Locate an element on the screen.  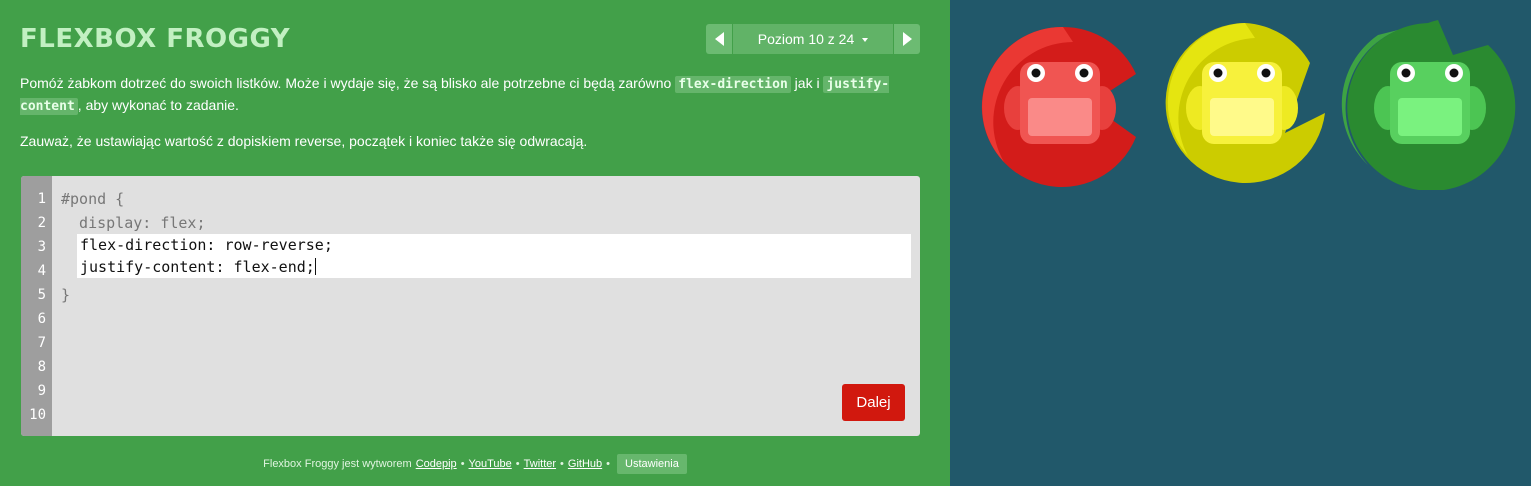
level-indicator-dropdown: Poziom 10 z 24 is located at coordinates (813, 39).